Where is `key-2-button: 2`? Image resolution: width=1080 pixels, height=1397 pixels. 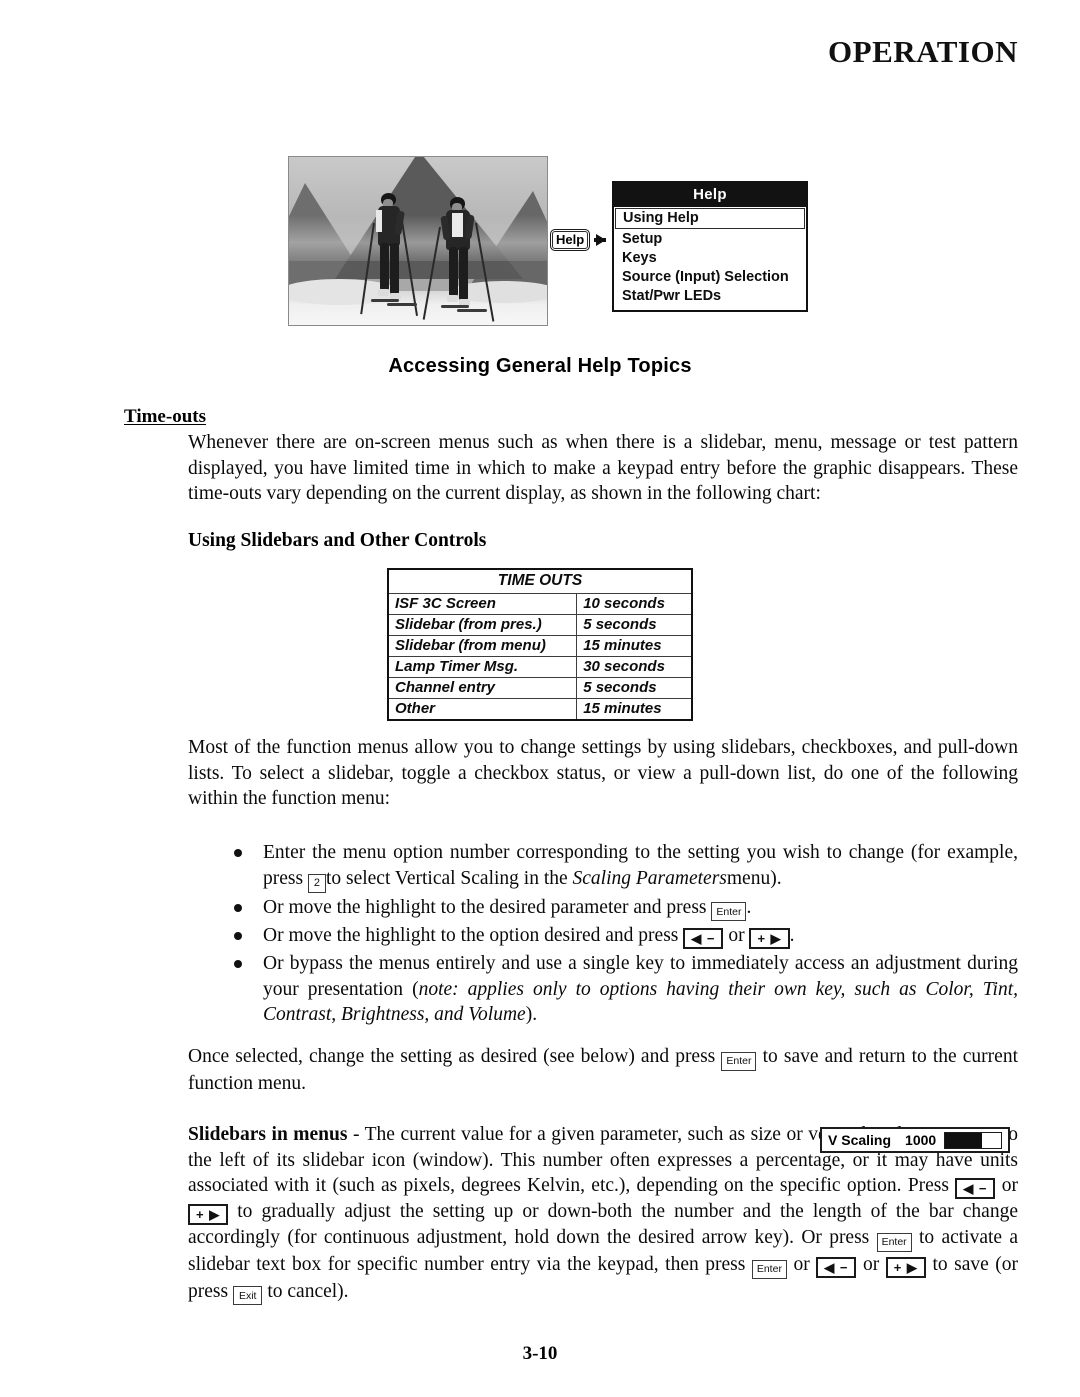 key-2-button: 2 is located at coordinates (316, 883).